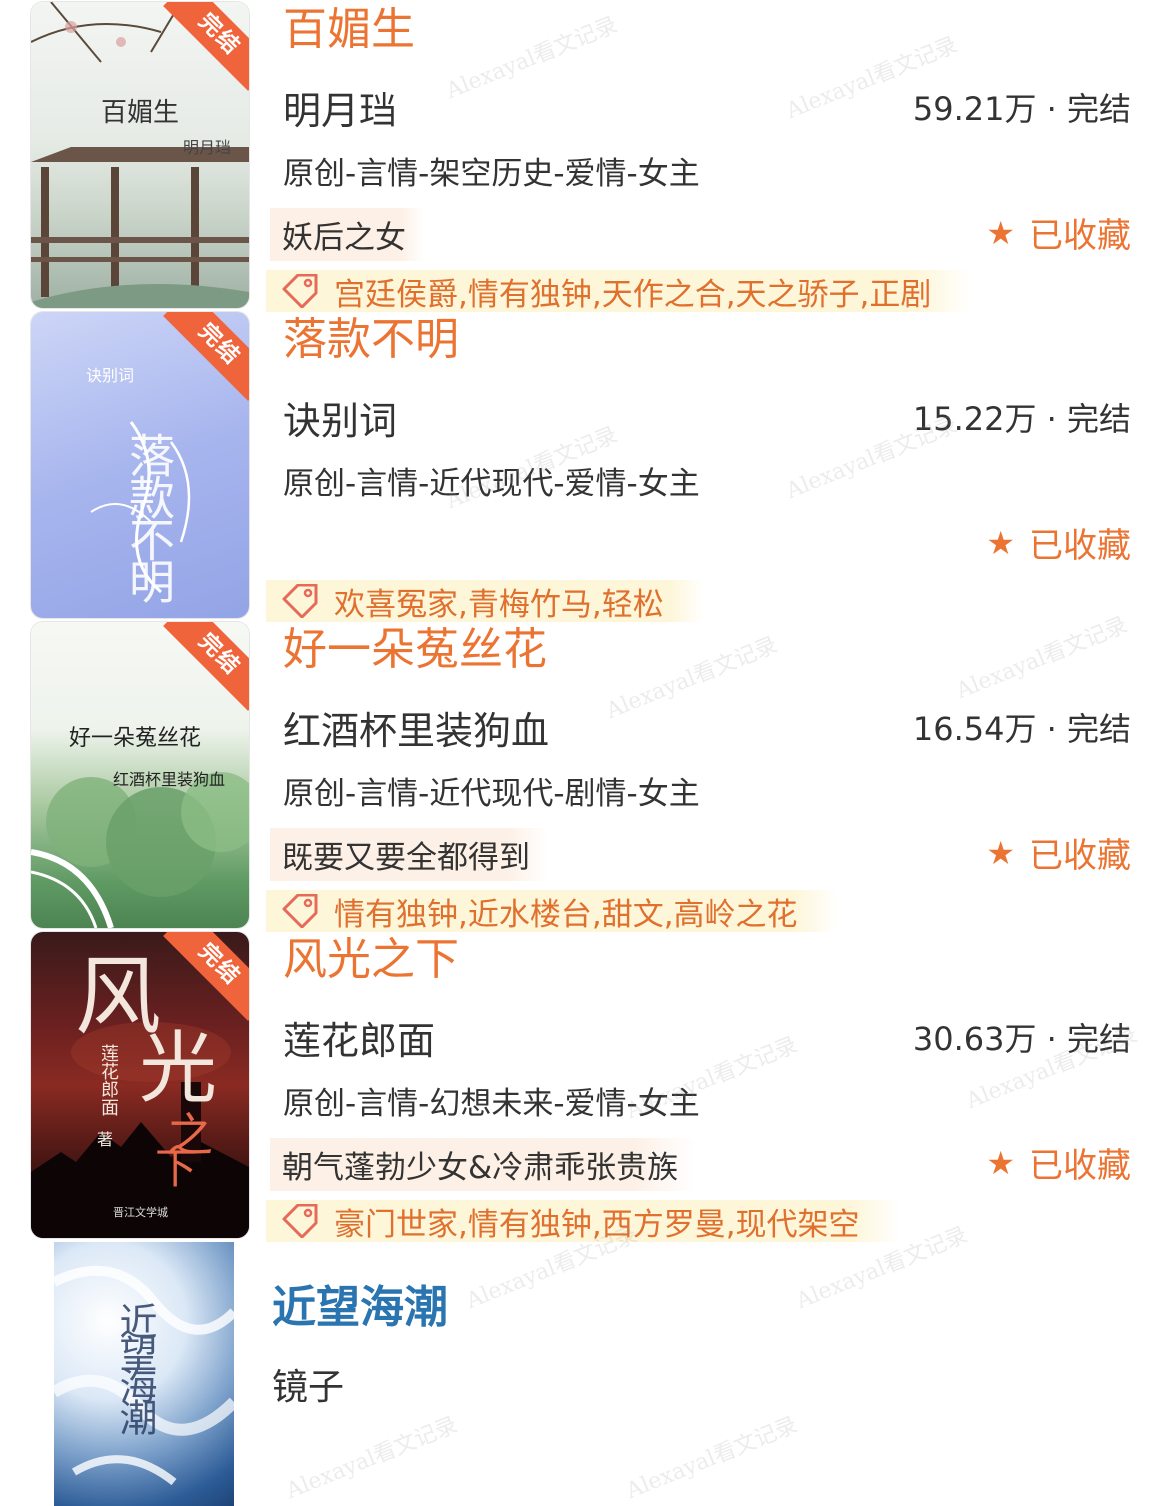  I want to click on book-author: 镜子, so click(308, 1384).